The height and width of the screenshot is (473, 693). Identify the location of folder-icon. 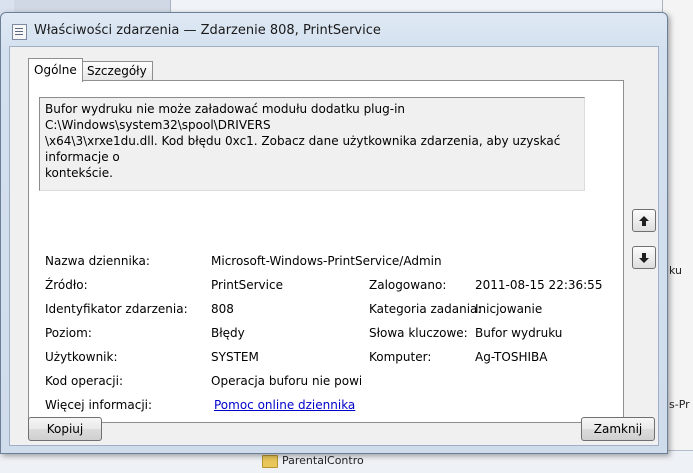
(270, 461).